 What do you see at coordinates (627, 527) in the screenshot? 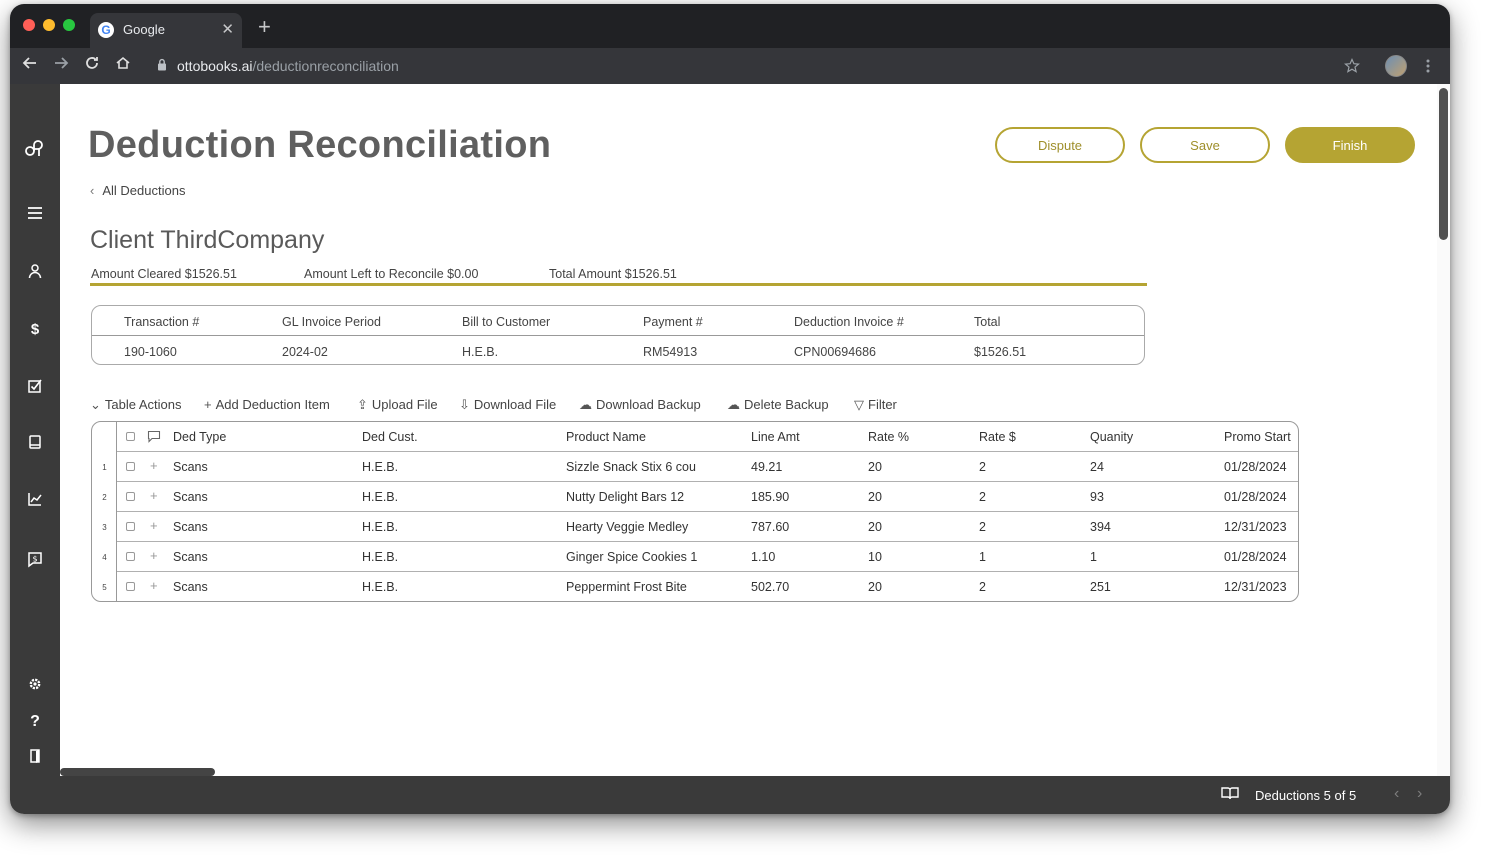
I see `table-cell: Hearty Veggie Medley` at bounding box center [627, 527].